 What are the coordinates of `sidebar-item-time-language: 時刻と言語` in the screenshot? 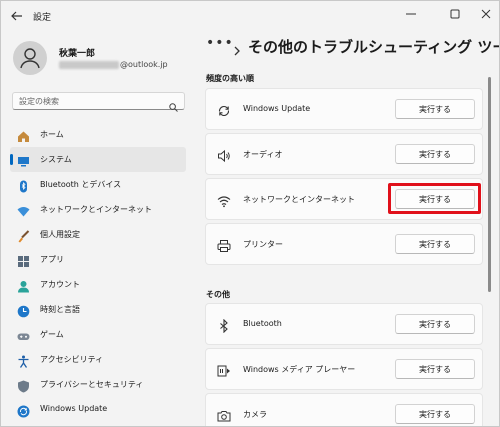 It's located at (98, 309).